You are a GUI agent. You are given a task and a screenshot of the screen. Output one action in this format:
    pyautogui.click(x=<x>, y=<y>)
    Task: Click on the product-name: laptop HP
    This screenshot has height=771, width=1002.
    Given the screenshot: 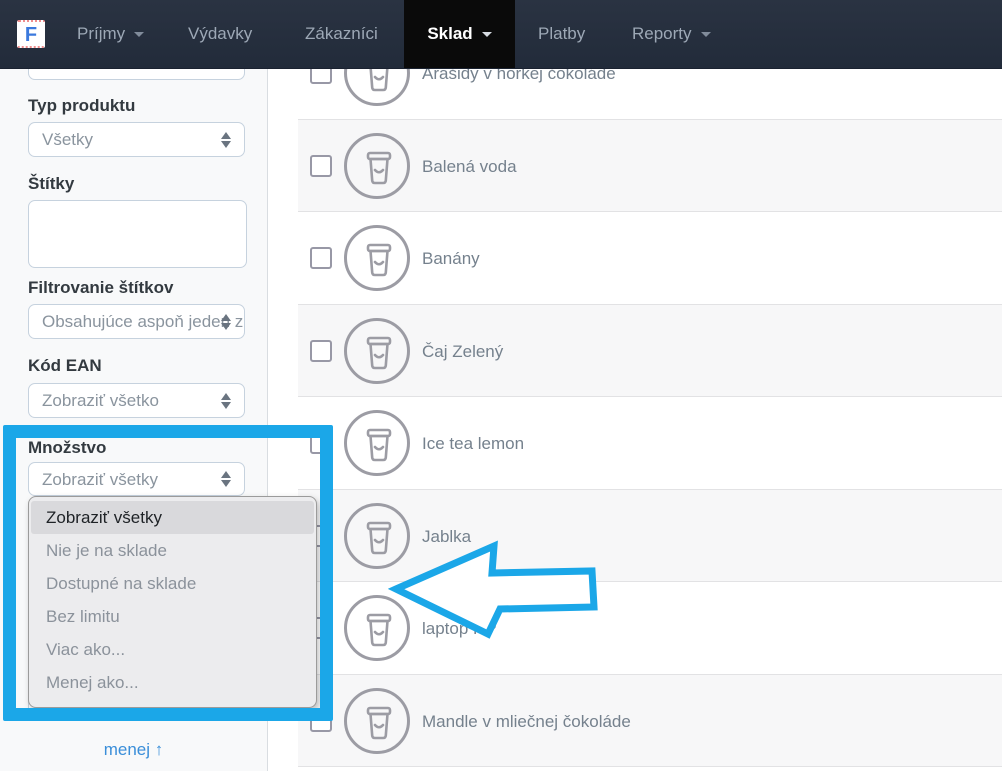 What is the action you would take?
    pyautogui.click(x=459, y=628)
    